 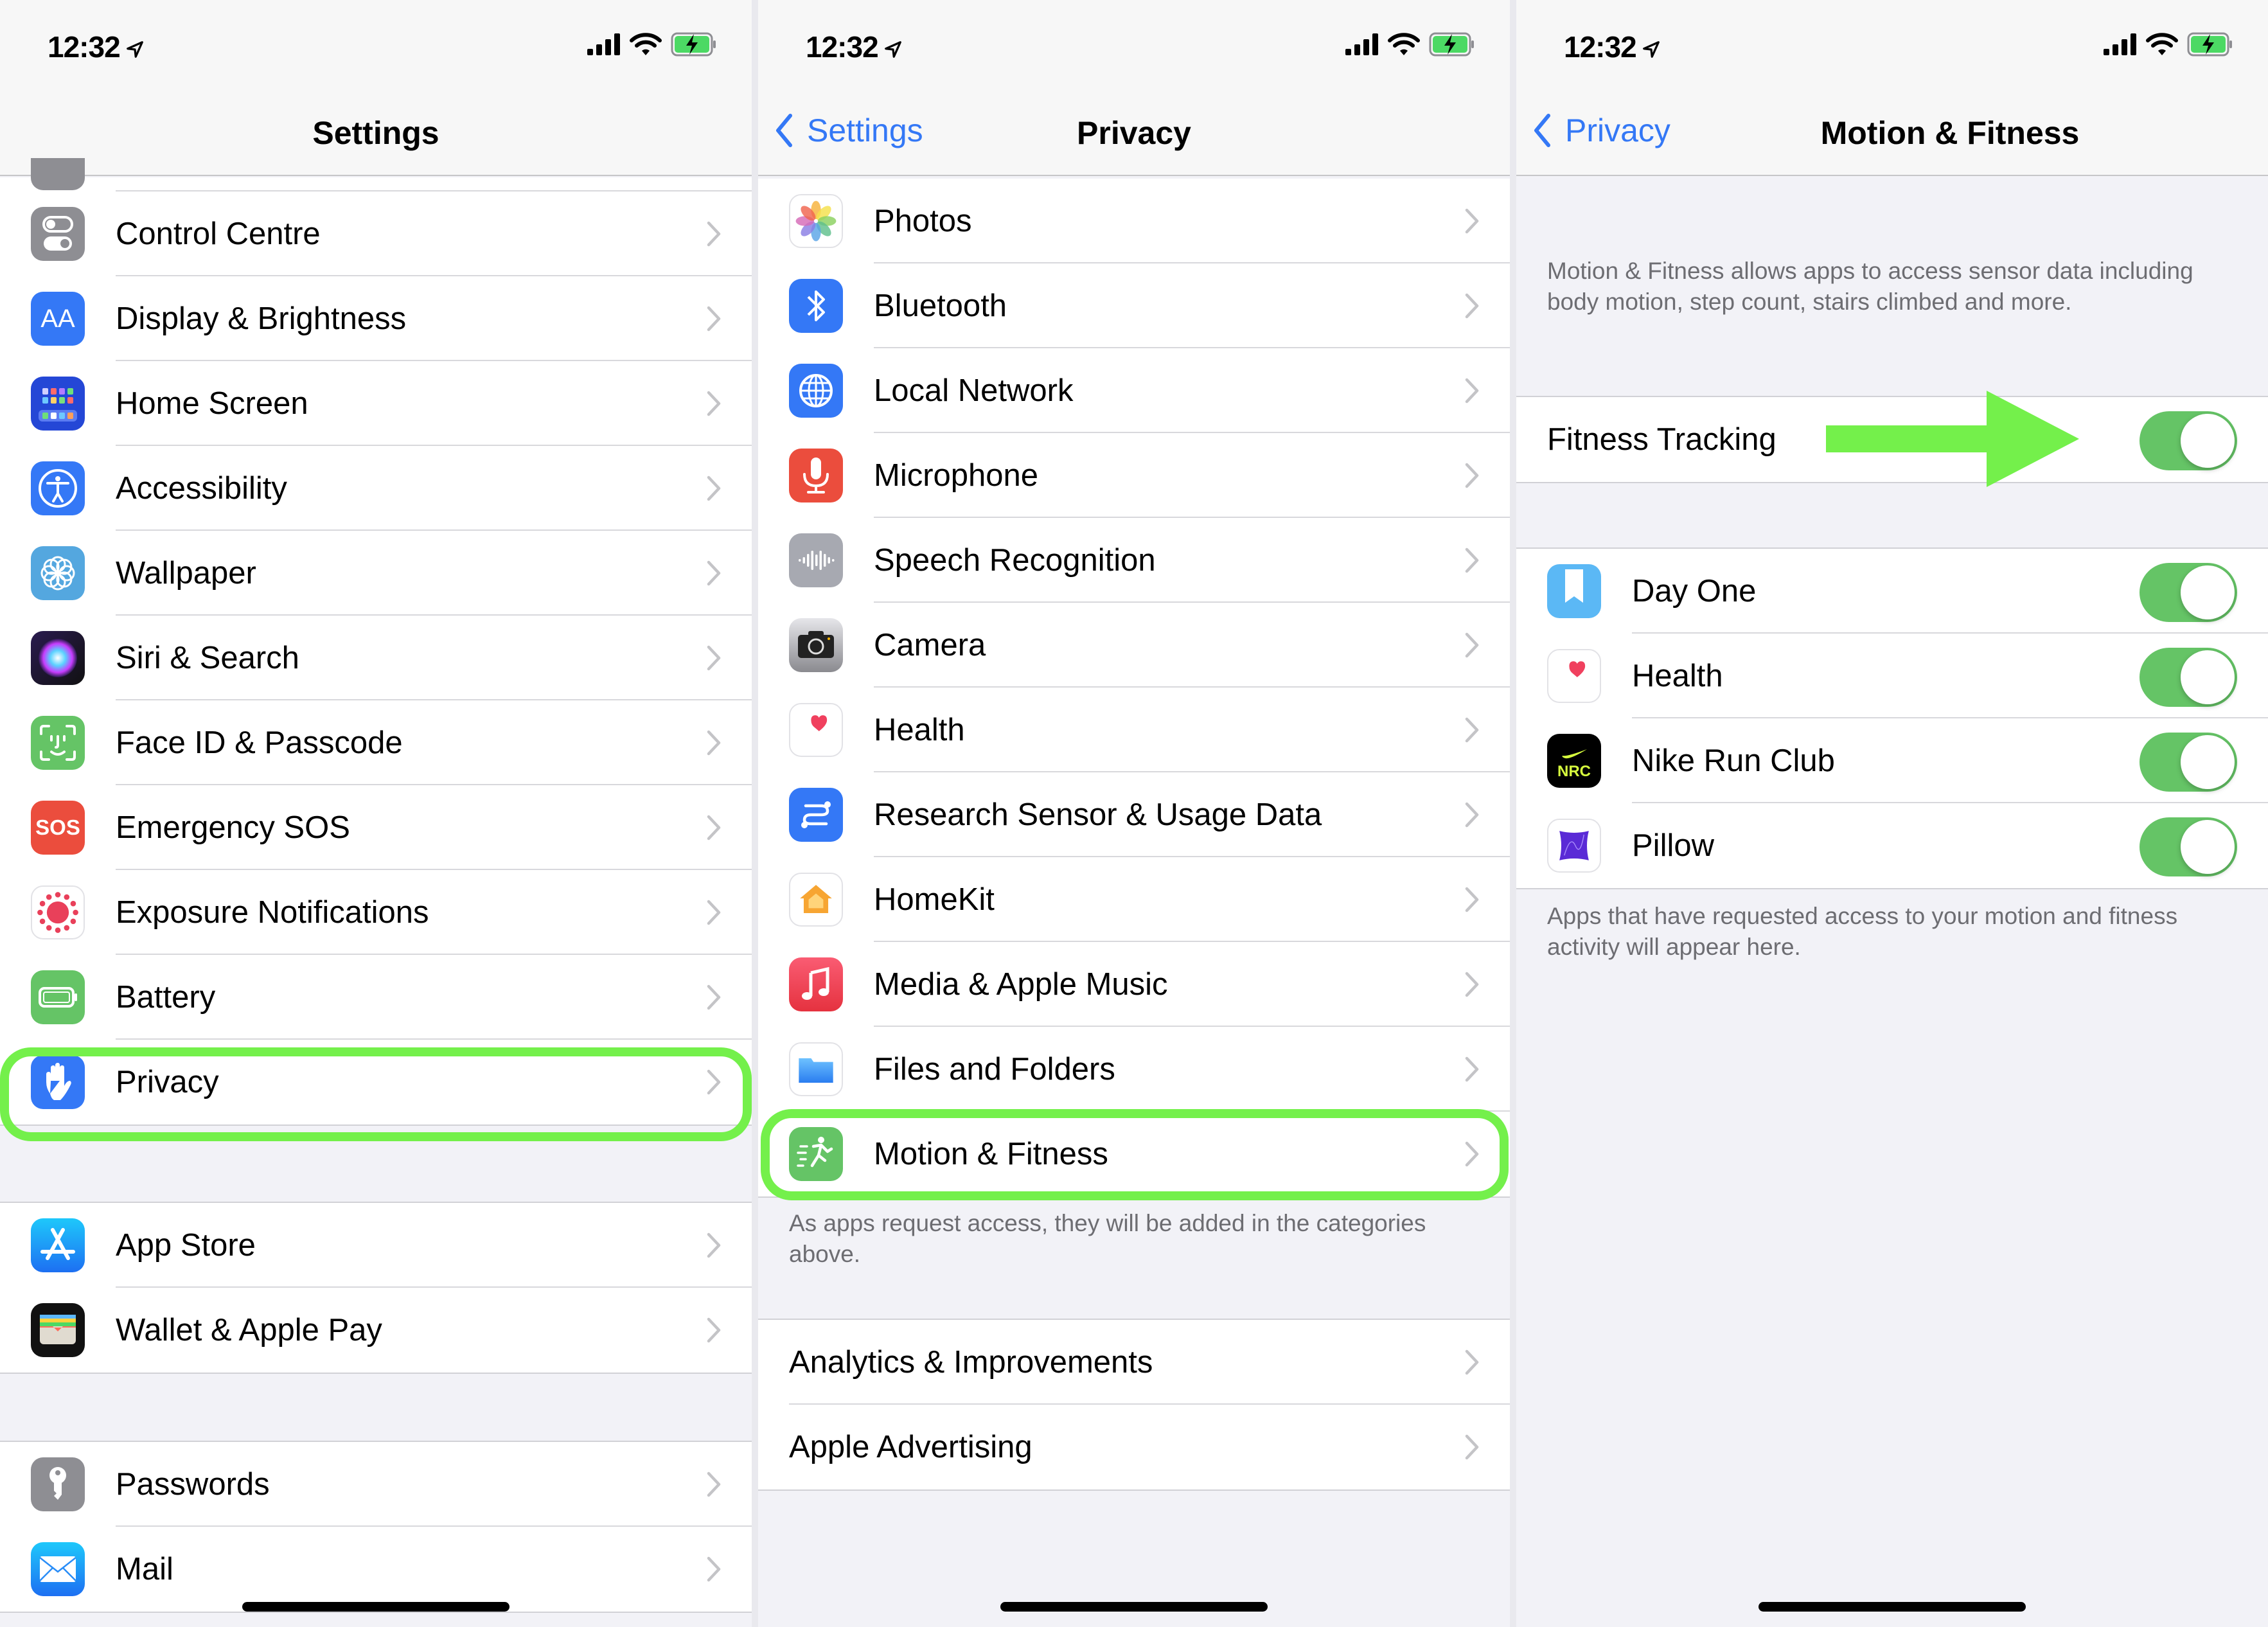 I want to click on row-label: Photos, so click(x=923, y=221).